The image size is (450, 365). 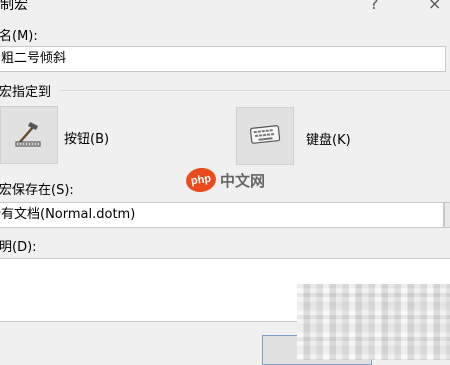 What do you see at coordinates (223, 59) in the screenshot?
I see `macro-name-input: 加粗二号倾斜` at bounding box center [223, 59].